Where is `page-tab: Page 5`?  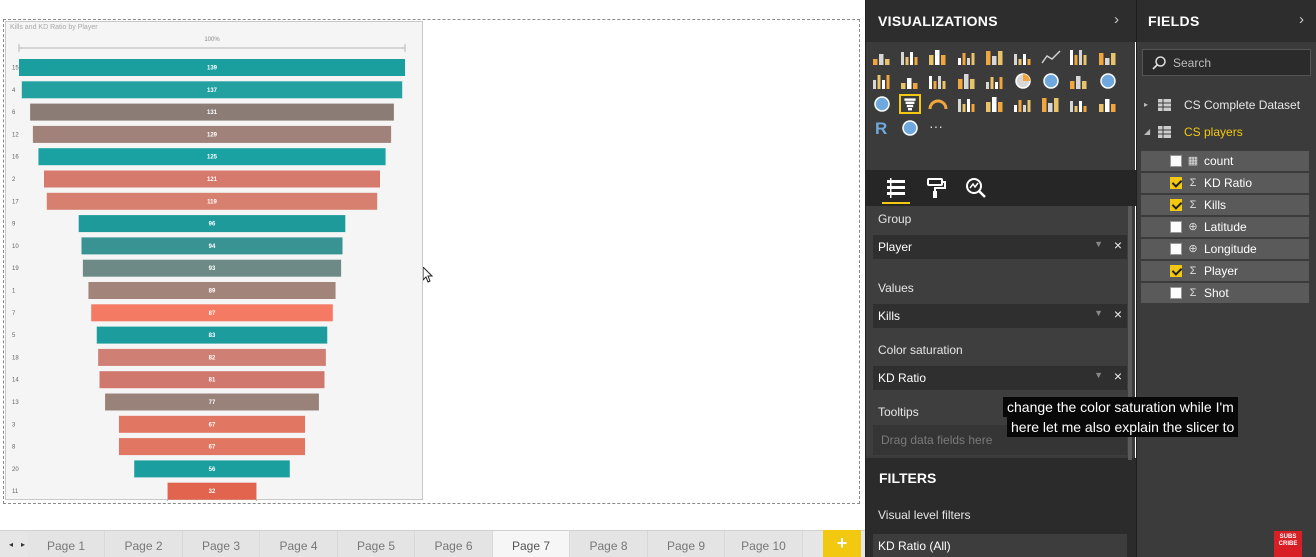
page-tab: Page 5 is located at coordinates (376, 544).